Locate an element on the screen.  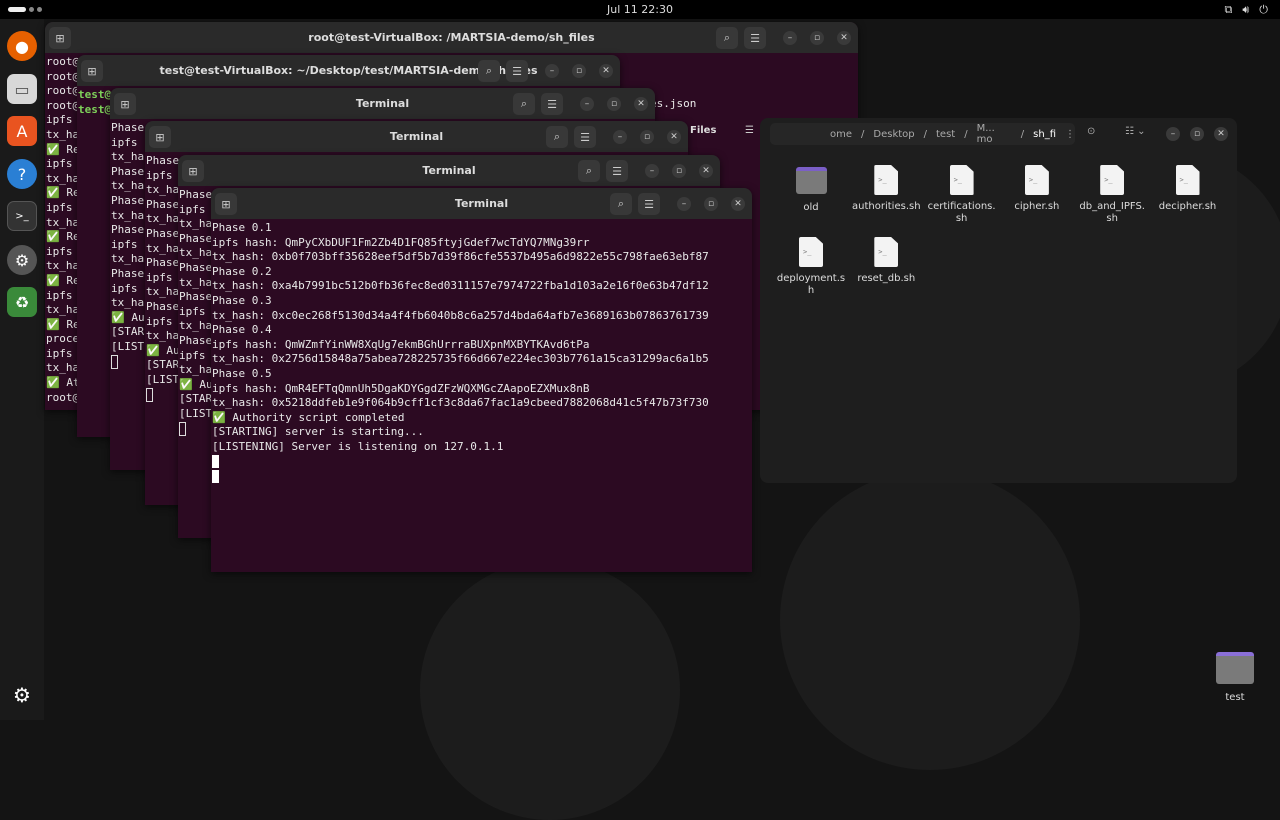
system-tray: ⧉ 🔊︎ ⏻ is located at coordinates (1247, 10).